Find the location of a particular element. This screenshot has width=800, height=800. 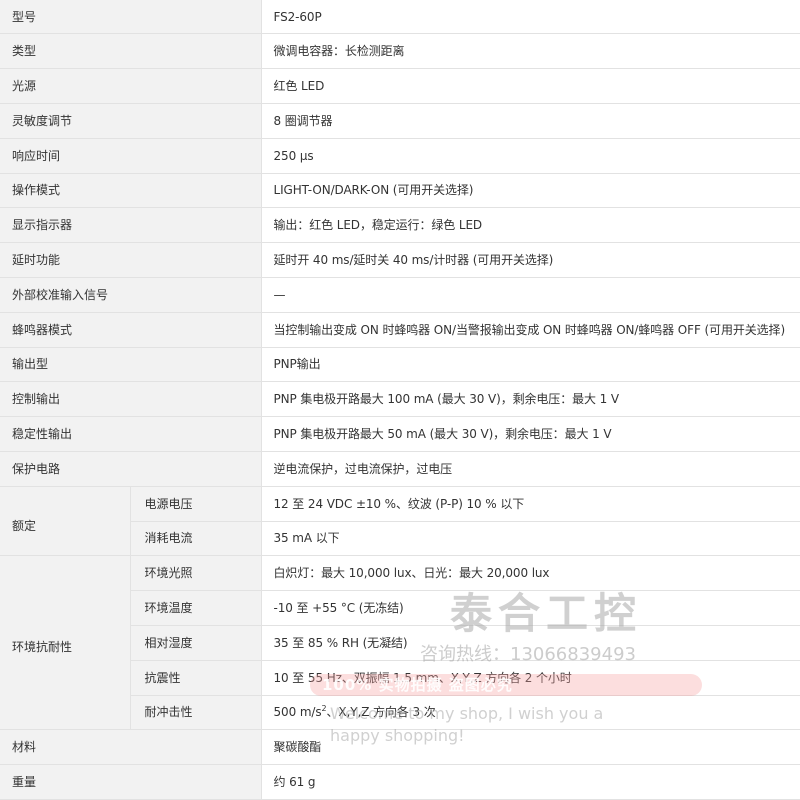

row-label-sensitivity: 灵敏度调节 is located at coordinates (131, 121).